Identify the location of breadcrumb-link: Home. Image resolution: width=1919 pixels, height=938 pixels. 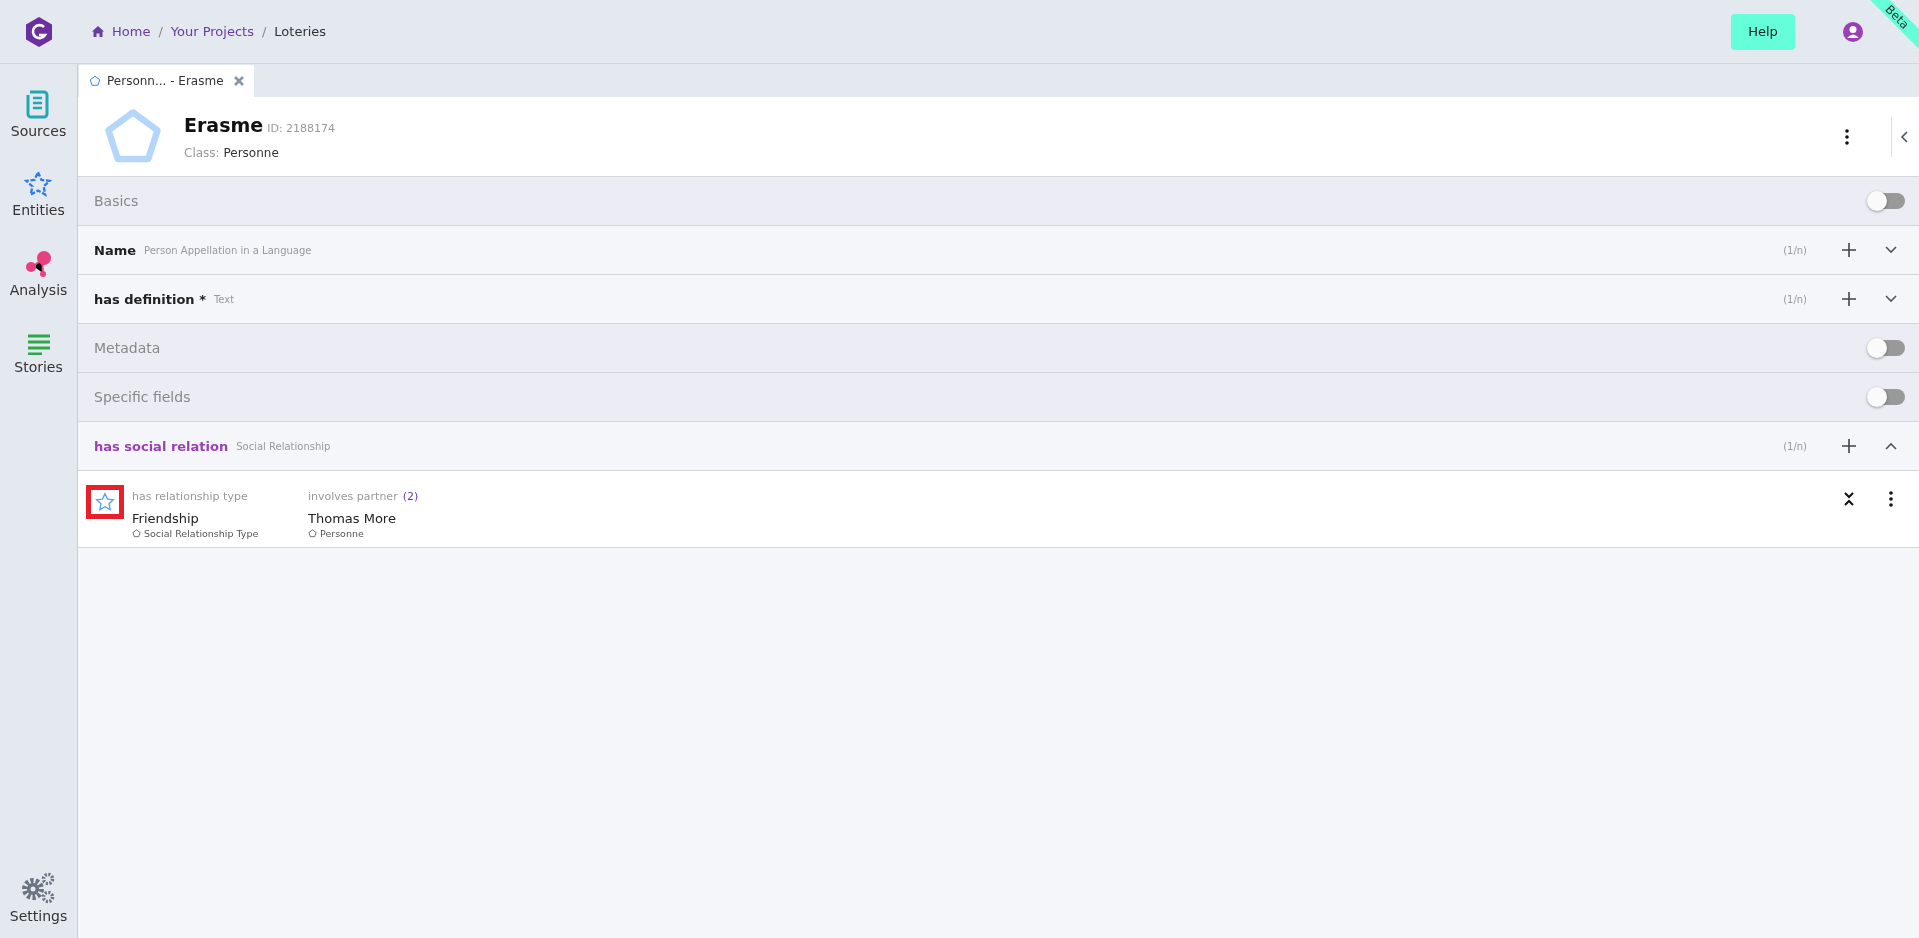
(131, 31).